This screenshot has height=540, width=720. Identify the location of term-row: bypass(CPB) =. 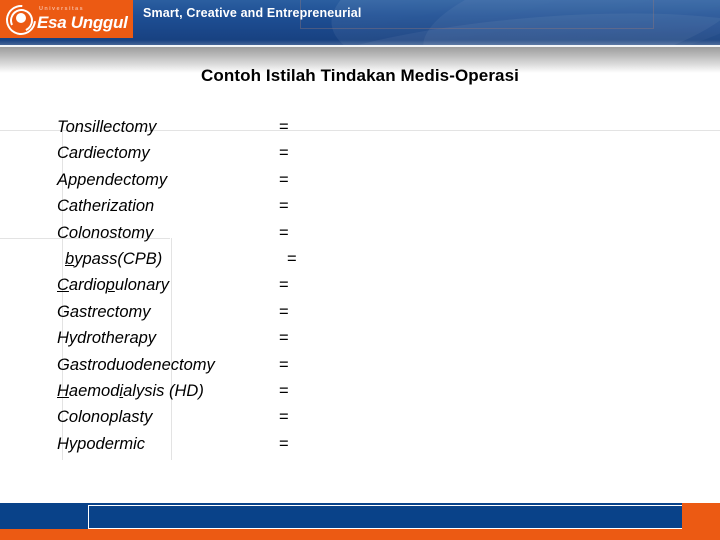
(267, 261).